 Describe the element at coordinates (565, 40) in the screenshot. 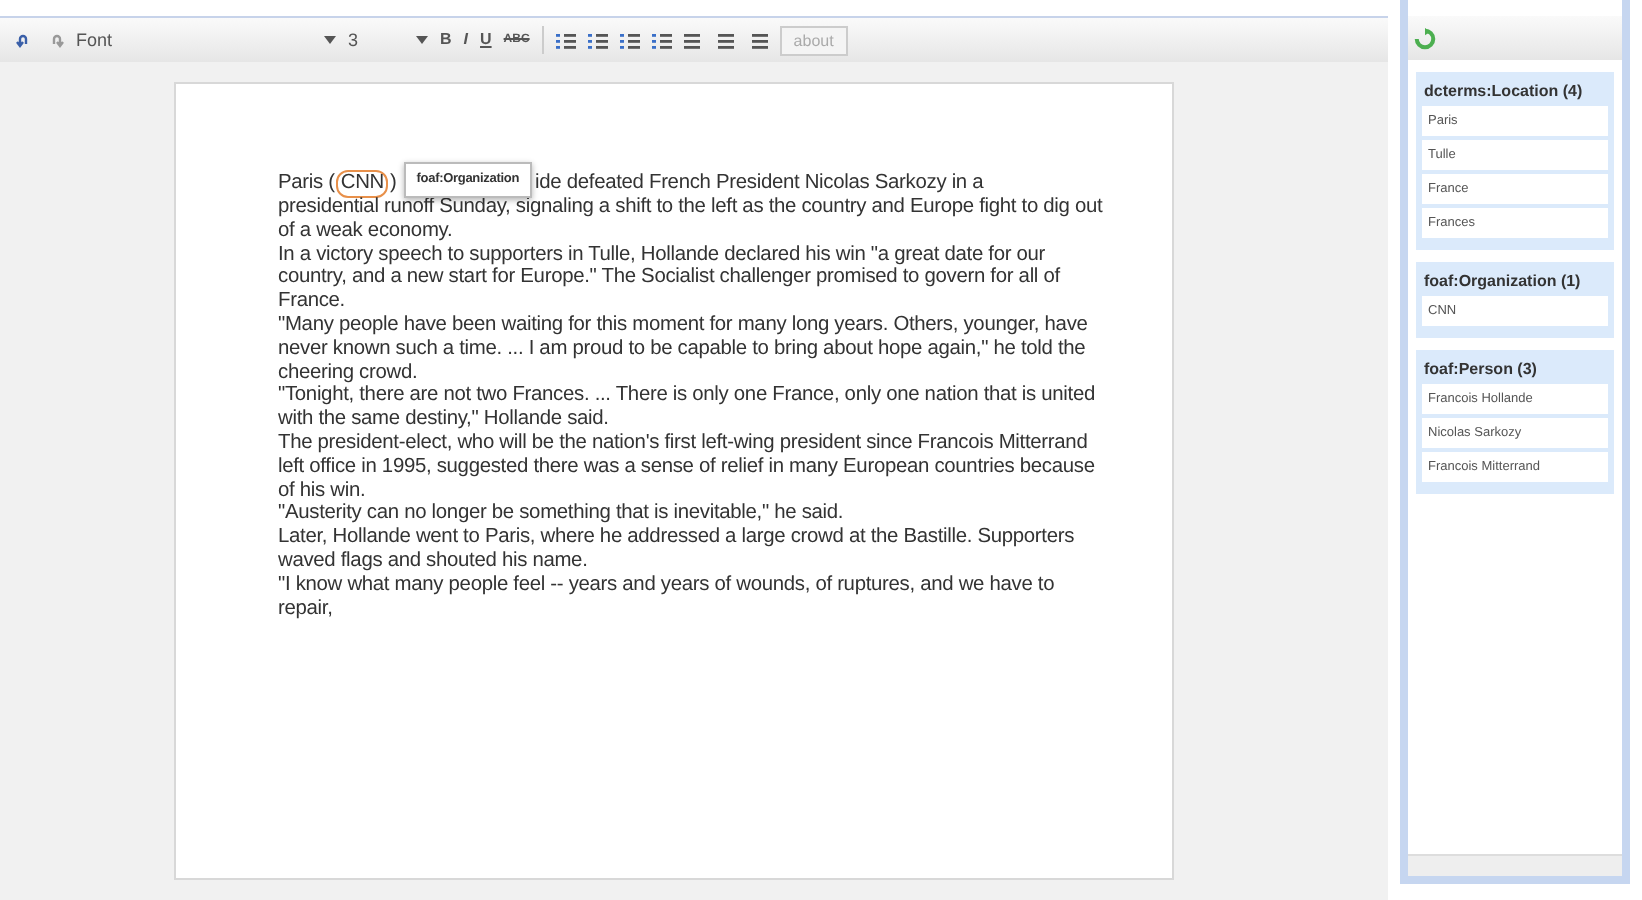

I see `numbered-list-icon` at that location.